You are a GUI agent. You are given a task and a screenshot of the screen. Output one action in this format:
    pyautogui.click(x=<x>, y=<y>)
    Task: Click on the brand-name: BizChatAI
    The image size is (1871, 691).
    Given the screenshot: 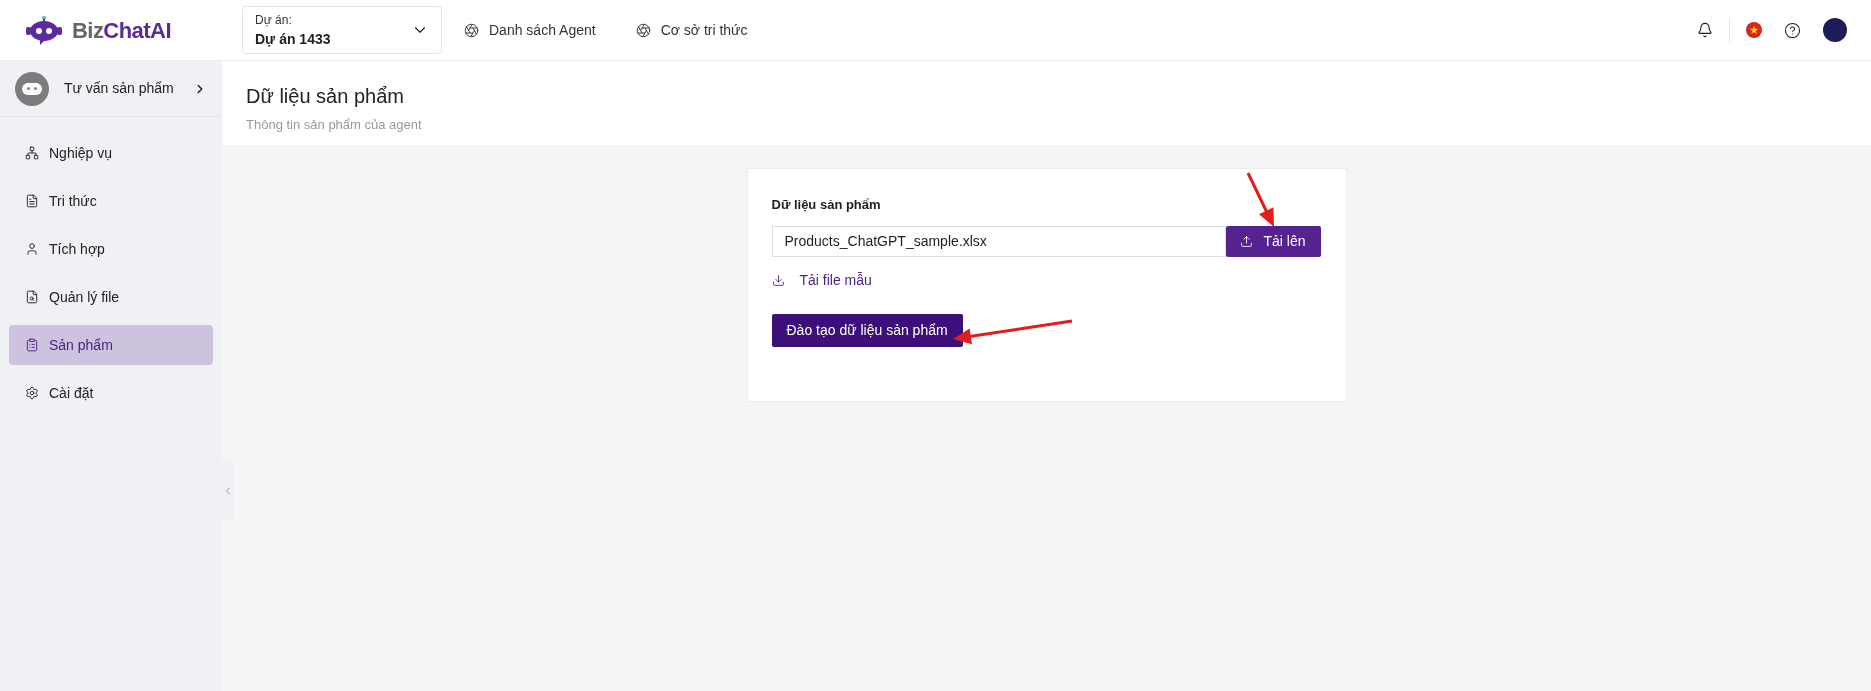 What is the action you would take?
    pyautogui.click(x=121, y=30)
    